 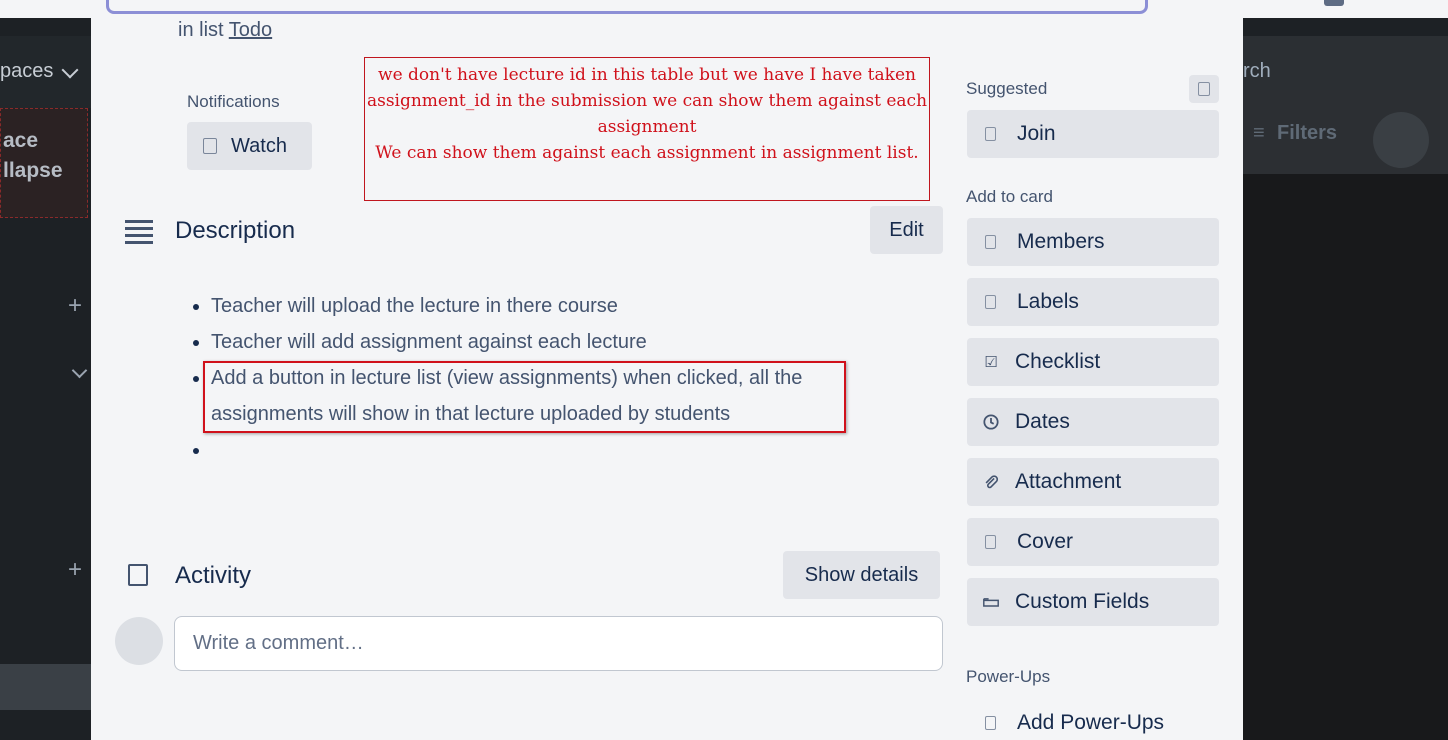 I want to click on power-ups-label: Power-Ups, so click(x=1008, y=676).